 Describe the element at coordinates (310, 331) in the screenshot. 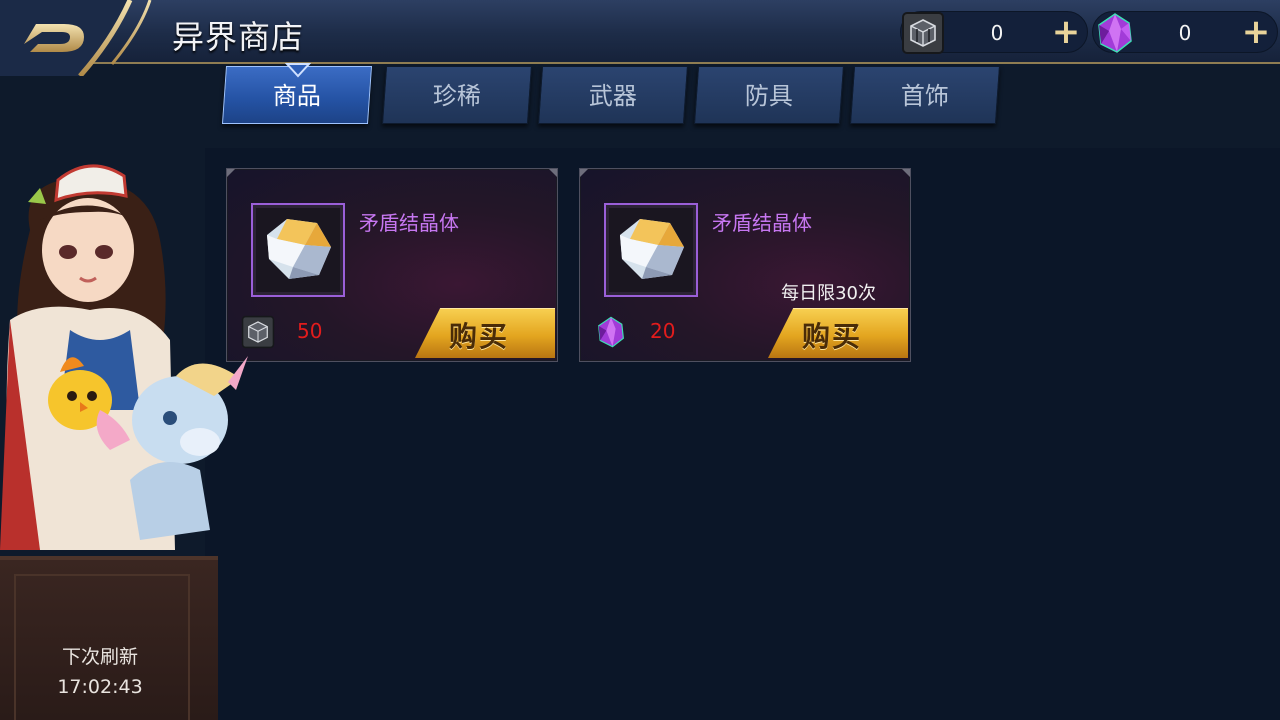

I see `item-price: 50` at that location.